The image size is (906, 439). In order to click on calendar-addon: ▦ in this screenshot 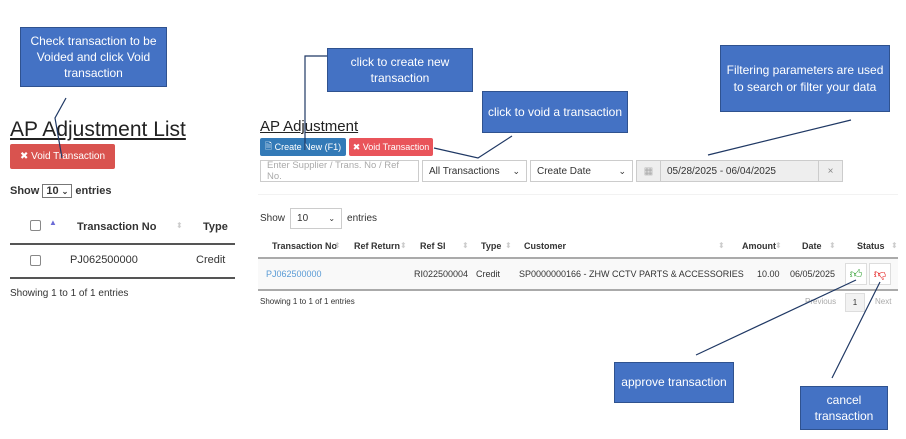, I will do `click(648, 171)`.